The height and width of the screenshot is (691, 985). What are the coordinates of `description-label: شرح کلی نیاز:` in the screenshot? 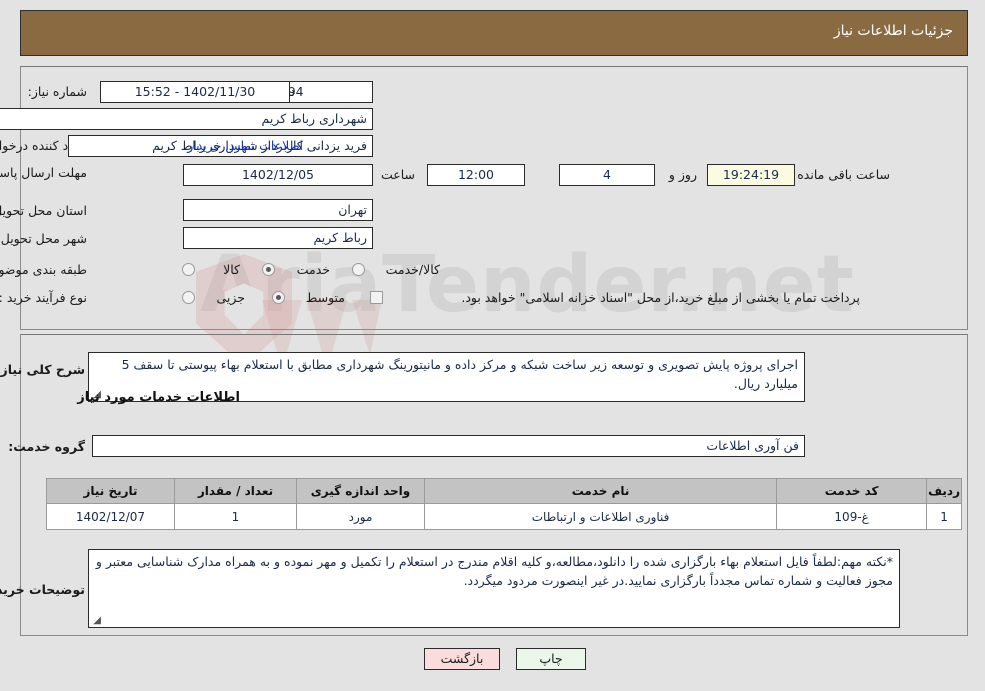 It's located at (42, 369).